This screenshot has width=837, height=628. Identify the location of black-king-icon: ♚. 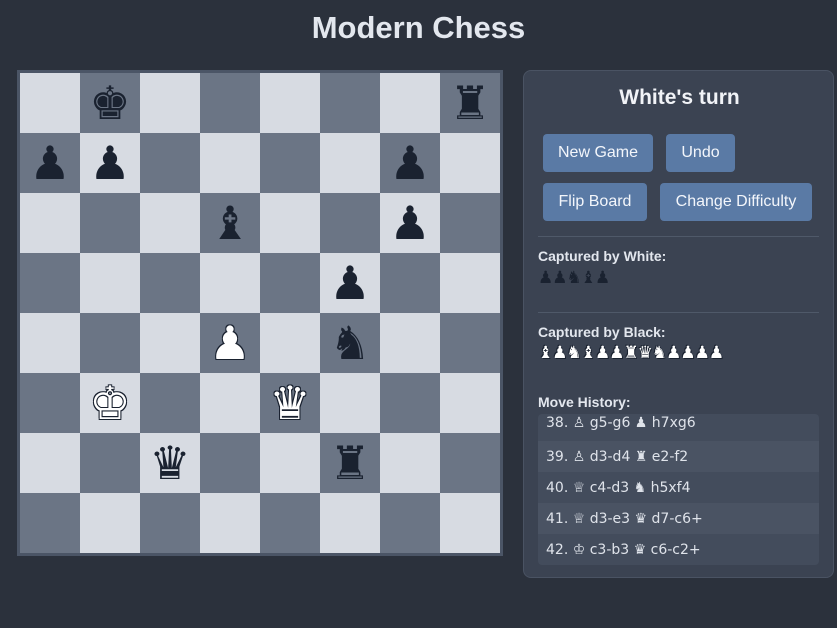
(109, 103).